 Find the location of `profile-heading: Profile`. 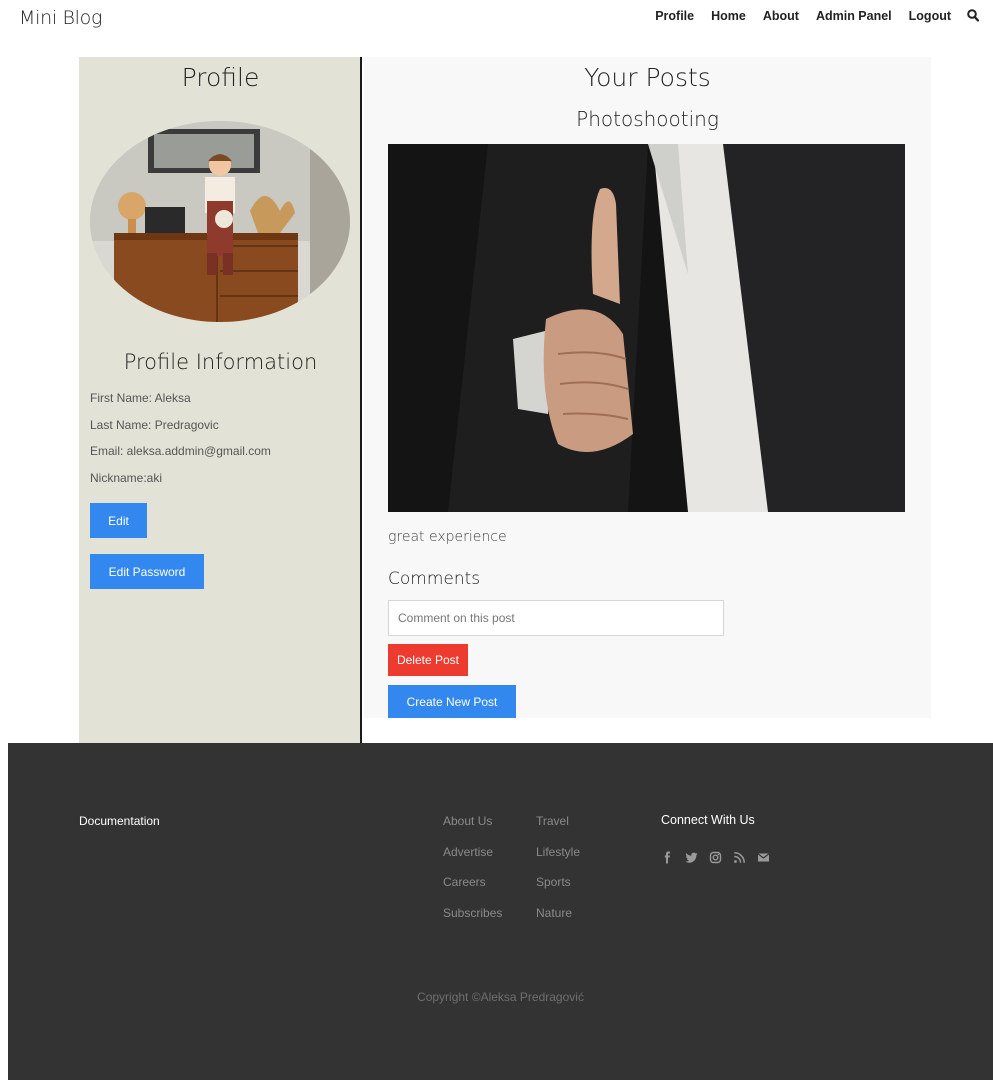

profile-heading: Profile is located at coordinates (220, 77).